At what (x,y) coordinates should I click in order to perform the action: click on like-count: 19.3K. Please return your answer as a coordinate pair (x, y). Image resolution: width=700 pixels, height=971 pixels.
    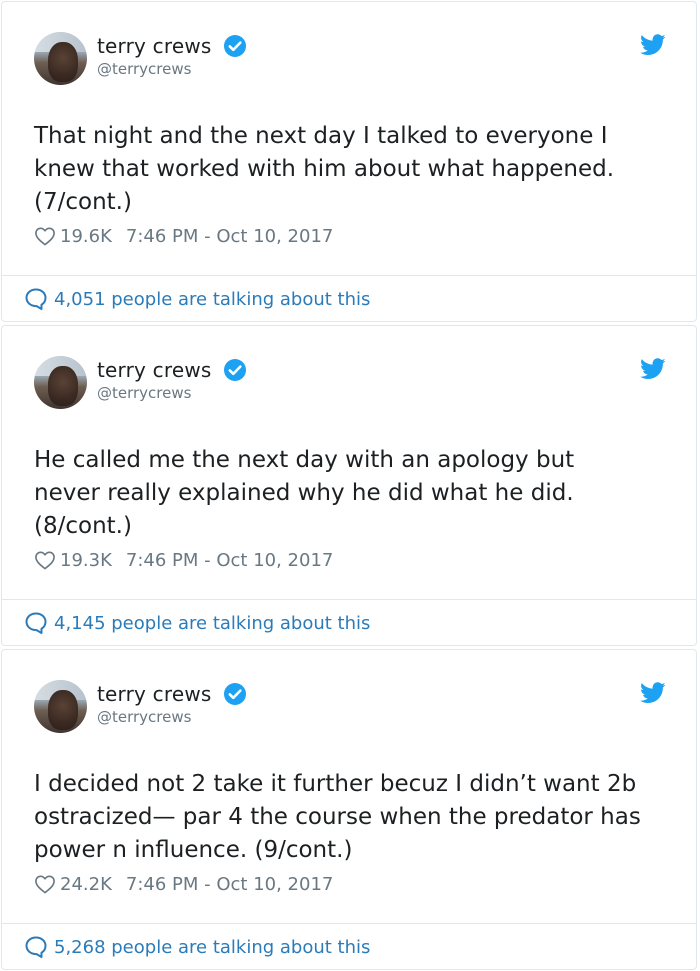
    Looking at the image, I should click on (86, 560).